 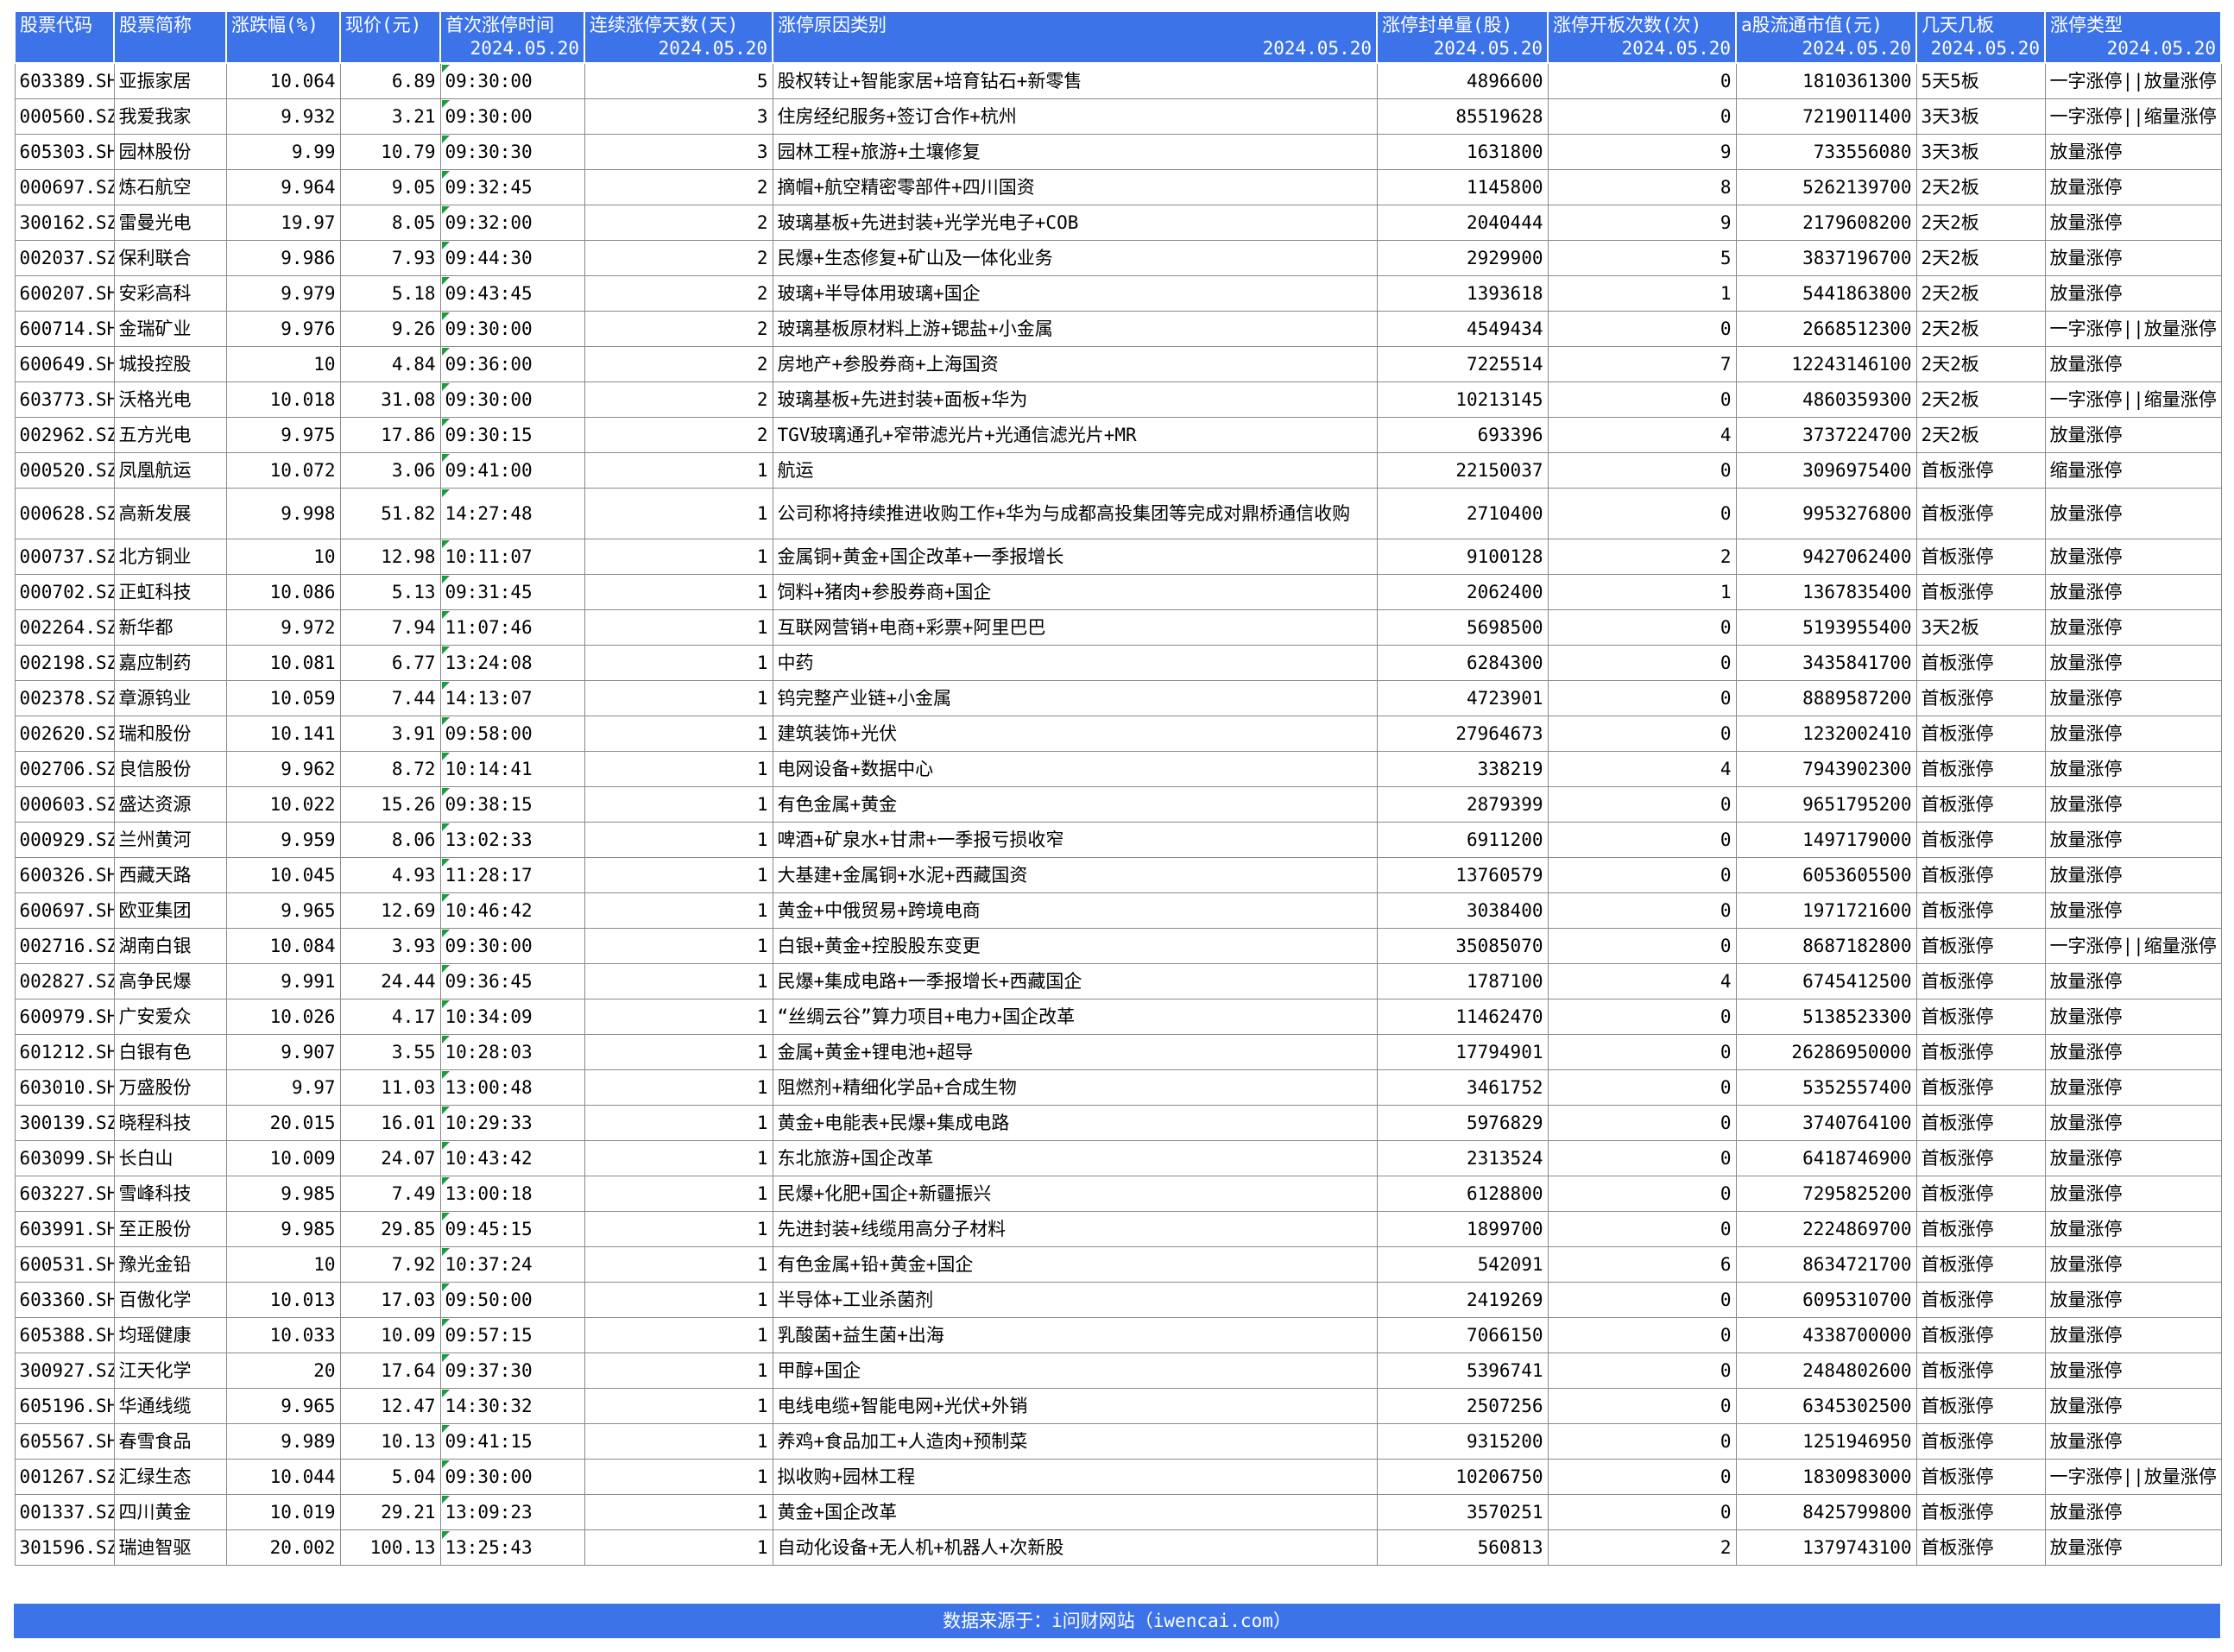 What do you see at coordinates (170, 37) in the screenshot?
I see `column-header: 股票简称` at bounding box center [170, 37].